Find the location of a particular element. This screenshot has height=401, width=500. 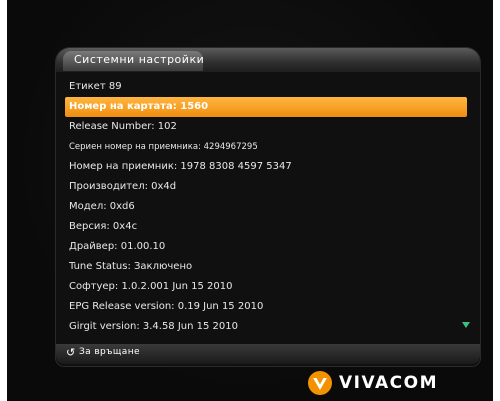

info-row-selected: Номер на картата: 1560 is located at coordinates (266, 107).